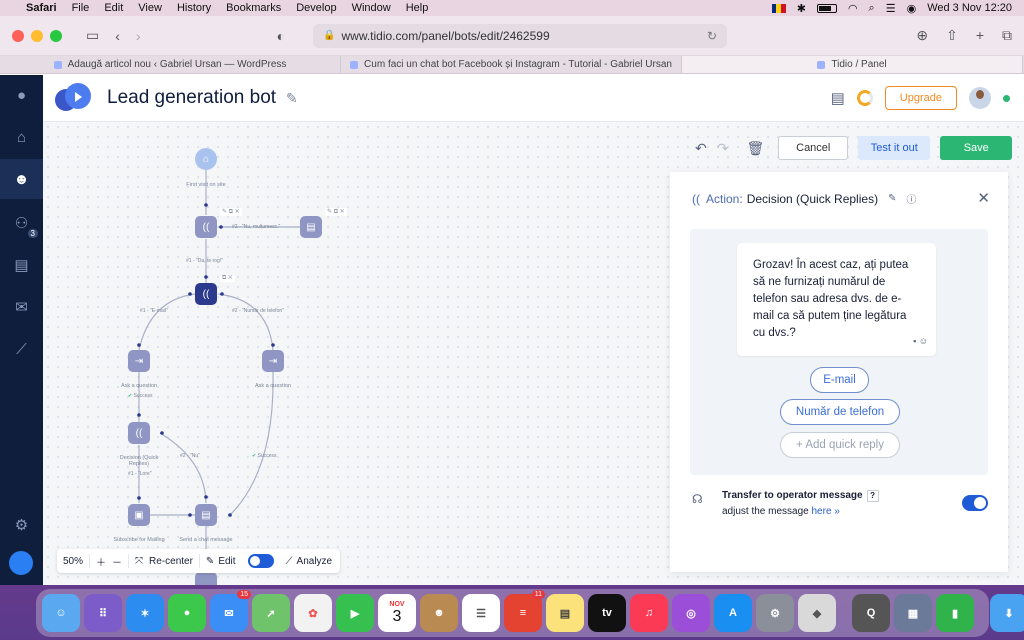  What do you see at coordinates (975, 503) in the screenshot?
I see `transfer-operator-toggle` at bounding box center [975, 503].